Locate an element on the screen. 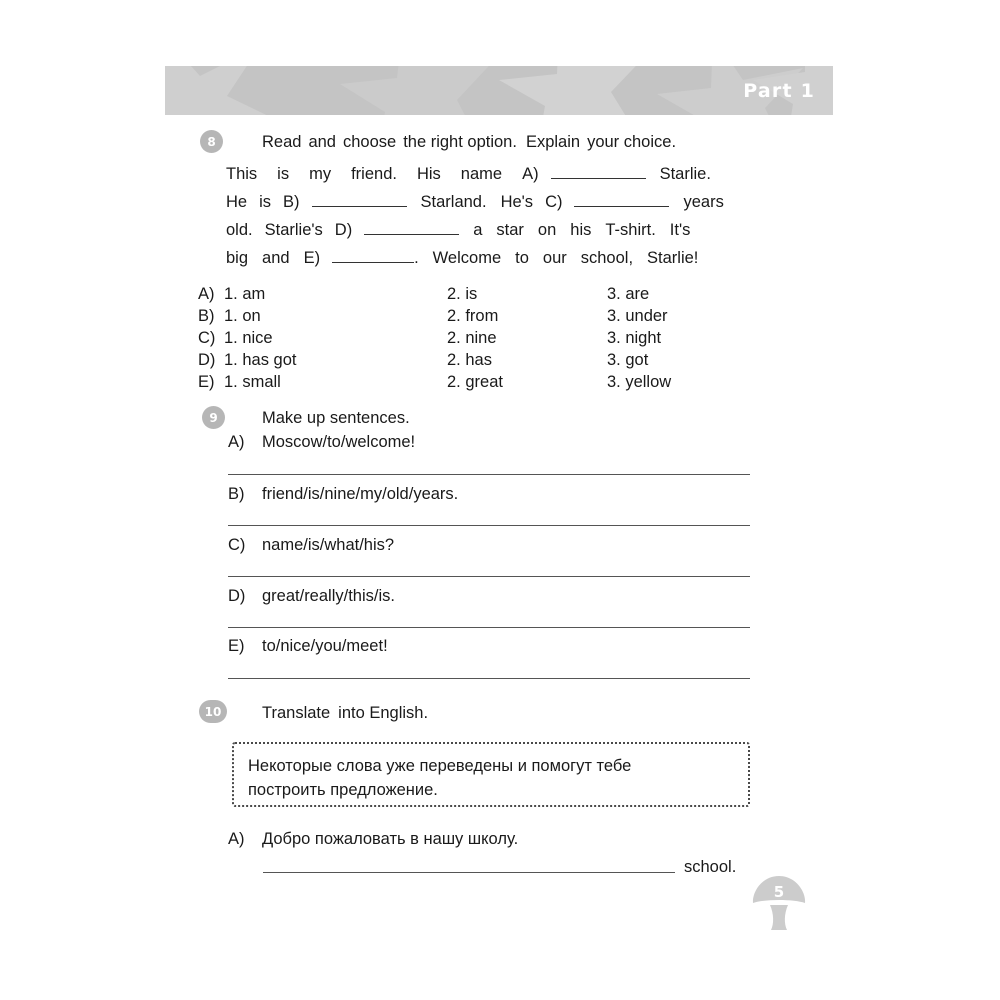  passage-word: His is located at coordinates (428, 174).